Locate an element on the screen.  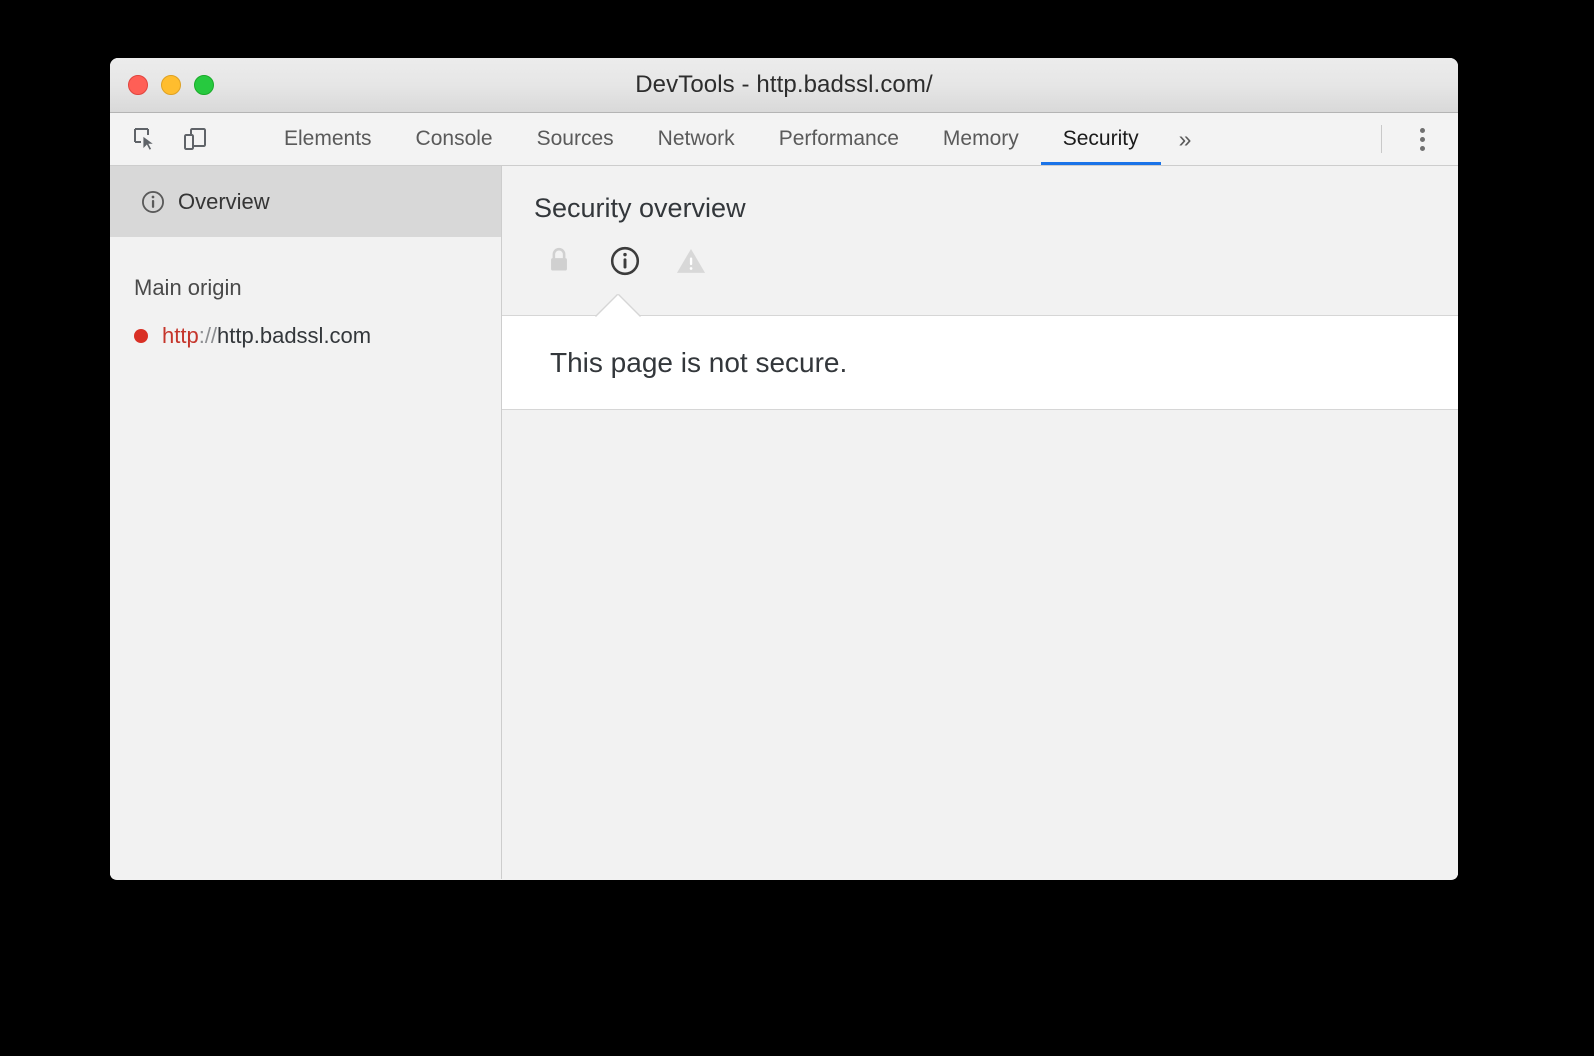
tab-label: Elements is located at coordinates (328, 138).